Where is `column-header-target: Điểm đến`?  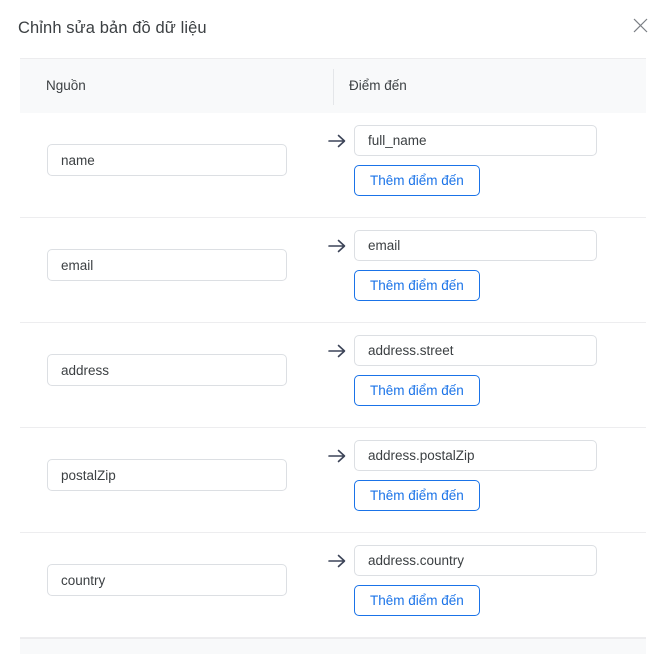
column-header-target: Điểm đến is located at coordinates (378, 85).